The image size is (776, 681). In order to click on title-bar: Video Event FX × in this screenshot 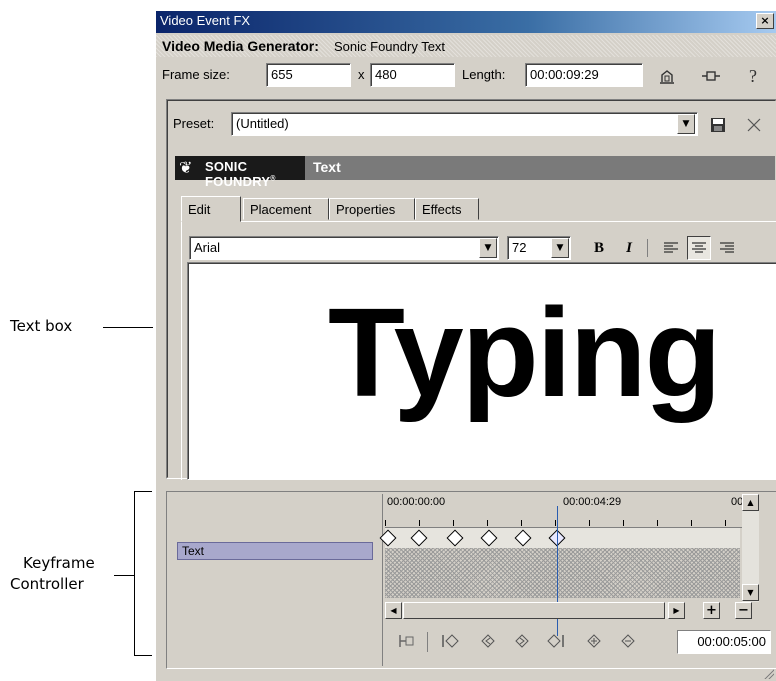, I will do `click(466, 22)`.